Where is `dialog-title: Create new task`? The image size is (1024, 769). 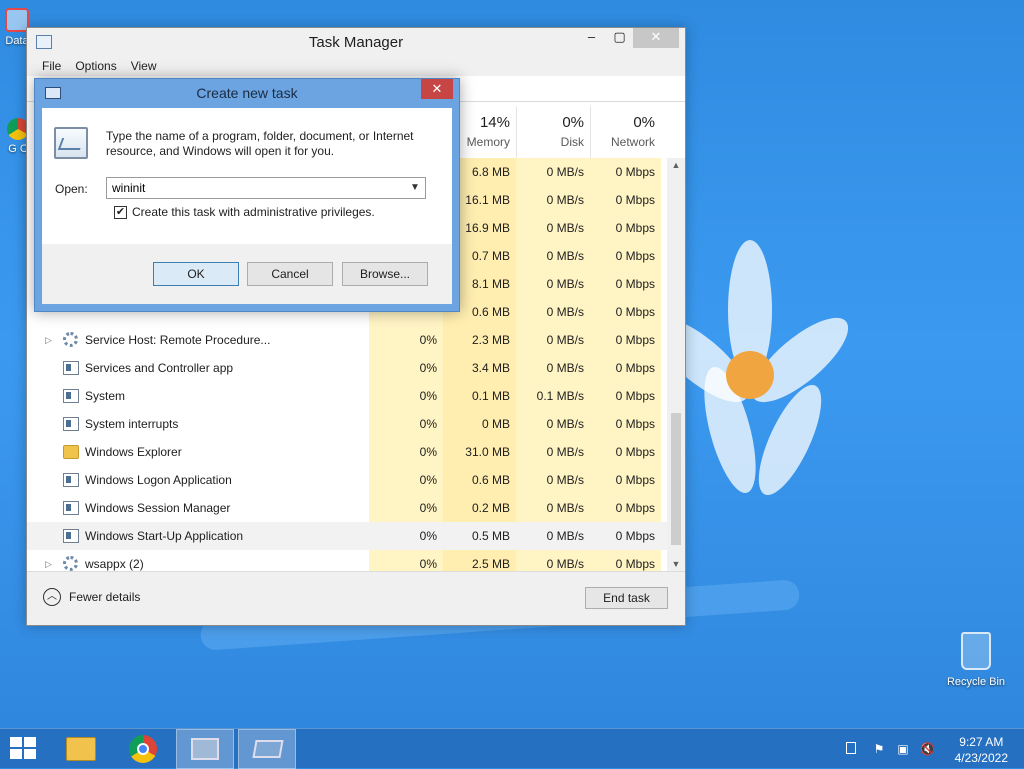
dialog-title: Create new task is located at coordinates (247, 93).